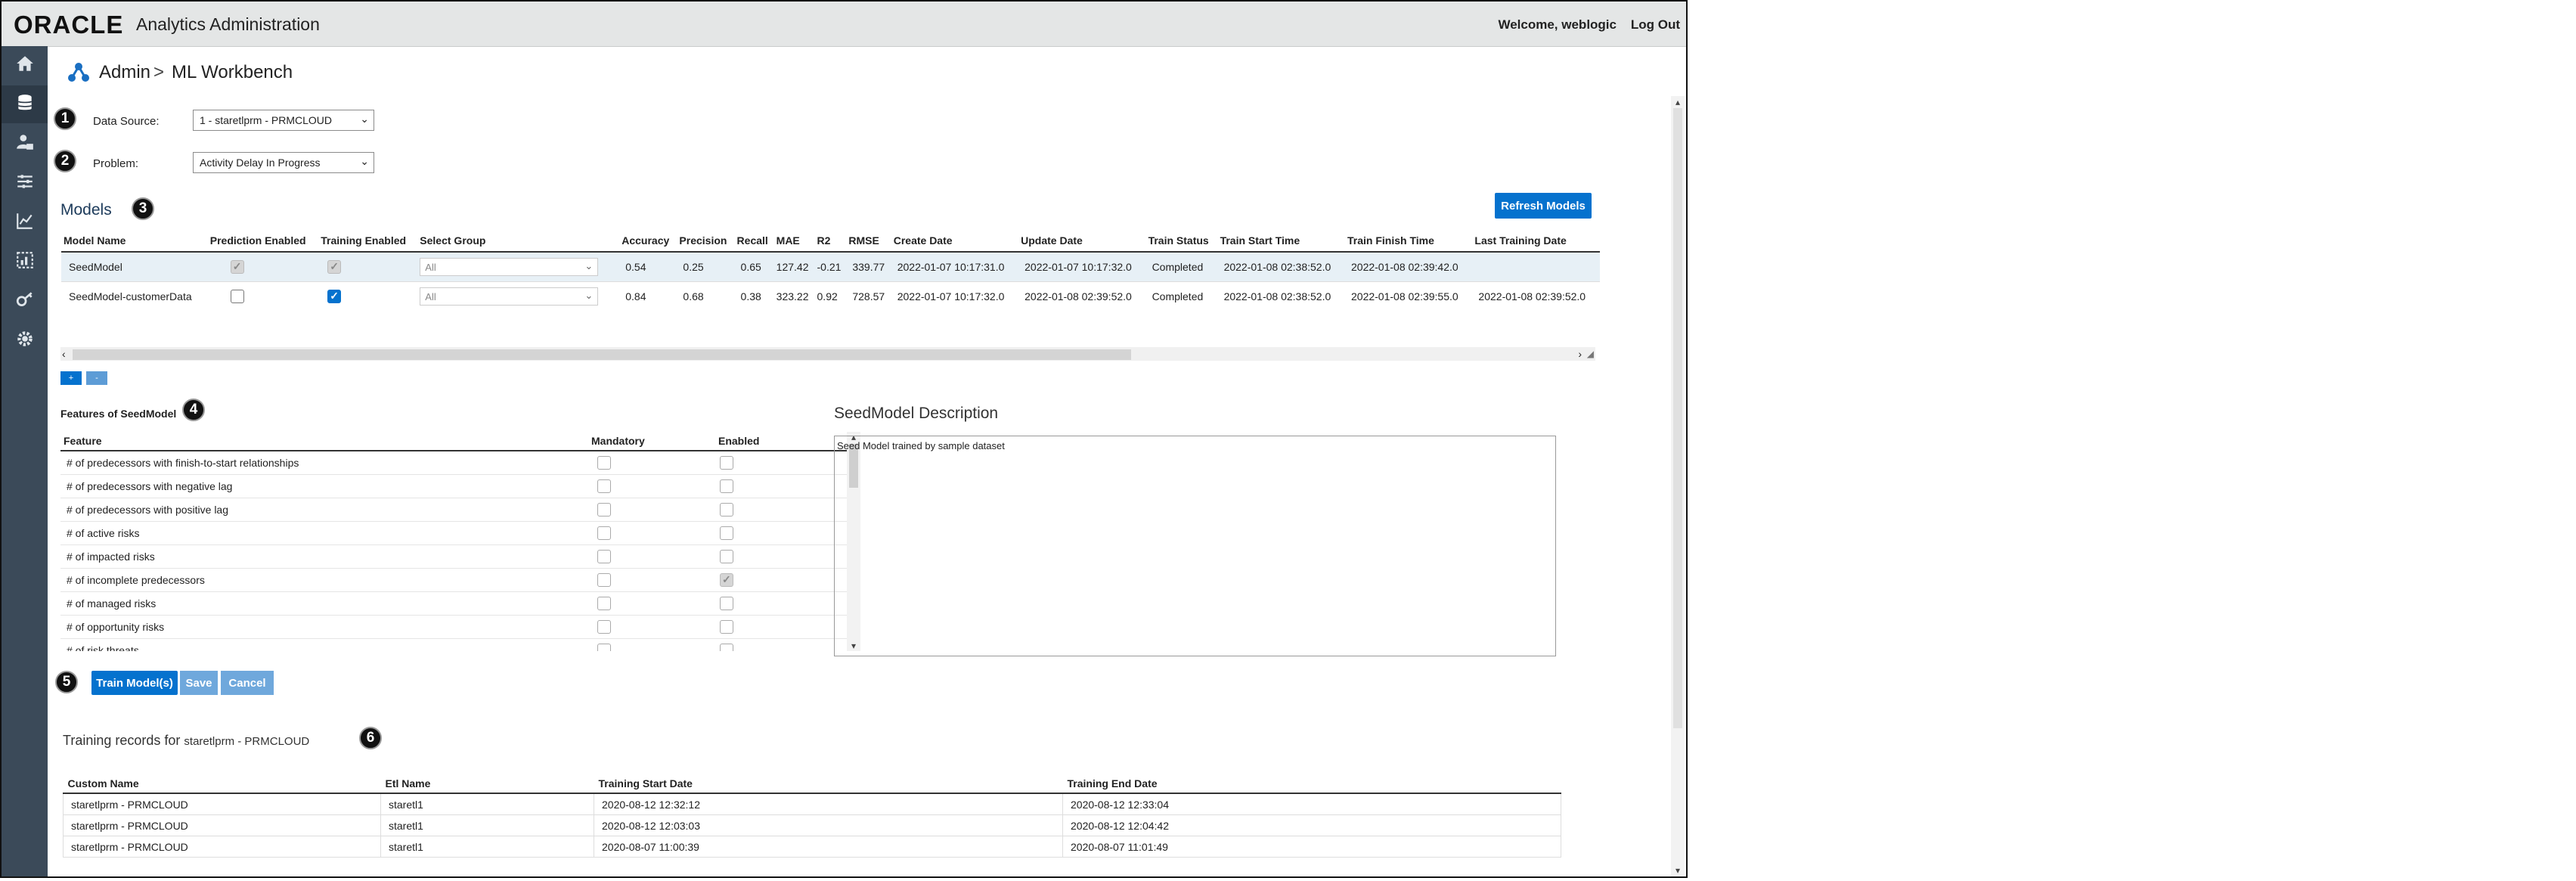 This screenshot has width=2576, height=881. Describe the element at coordinates (25, 144) in the screenshot. I see `sidebar-item-users` at that location.